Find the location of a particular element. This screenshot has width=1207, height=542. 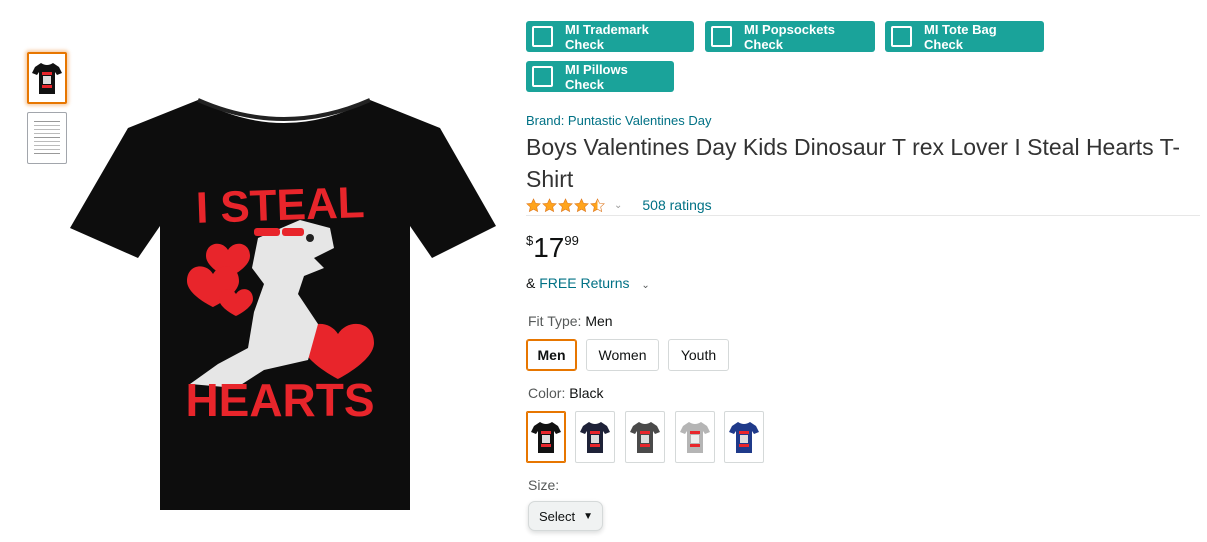

thumbnail-strip is located at coordinates (47, 112).